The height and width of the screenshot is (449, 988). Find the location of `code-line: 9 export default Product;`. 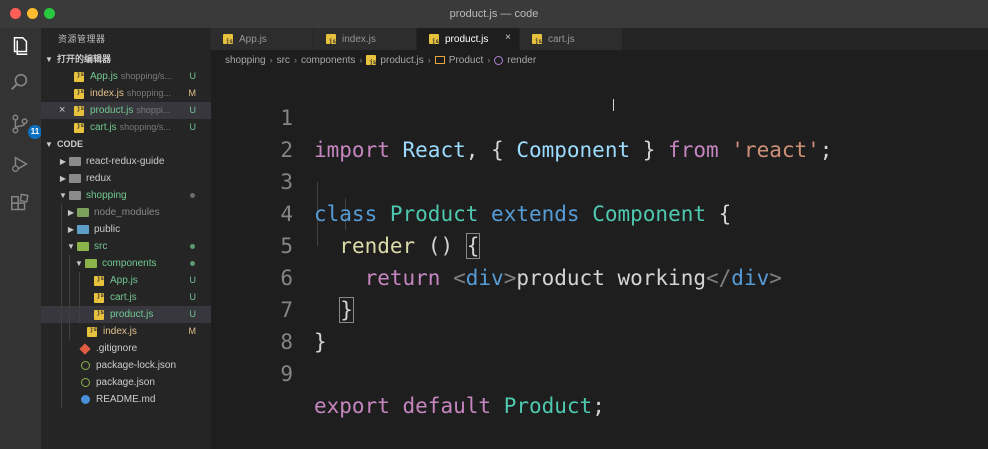

code-line: 9 export default Product; is located at coordinates (442, 390).